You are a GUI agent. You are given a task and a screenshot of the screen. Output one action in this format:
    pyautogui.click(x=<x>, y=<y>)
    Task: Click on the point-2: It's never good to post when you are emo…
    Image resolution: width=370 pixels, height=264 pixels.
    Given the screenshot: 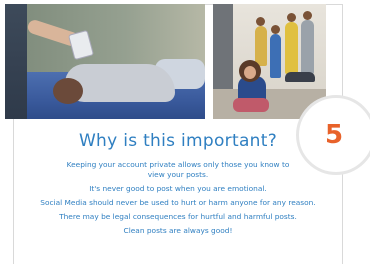 What is the action you would take?
    pyautogui.click(x=178, y=188)
    